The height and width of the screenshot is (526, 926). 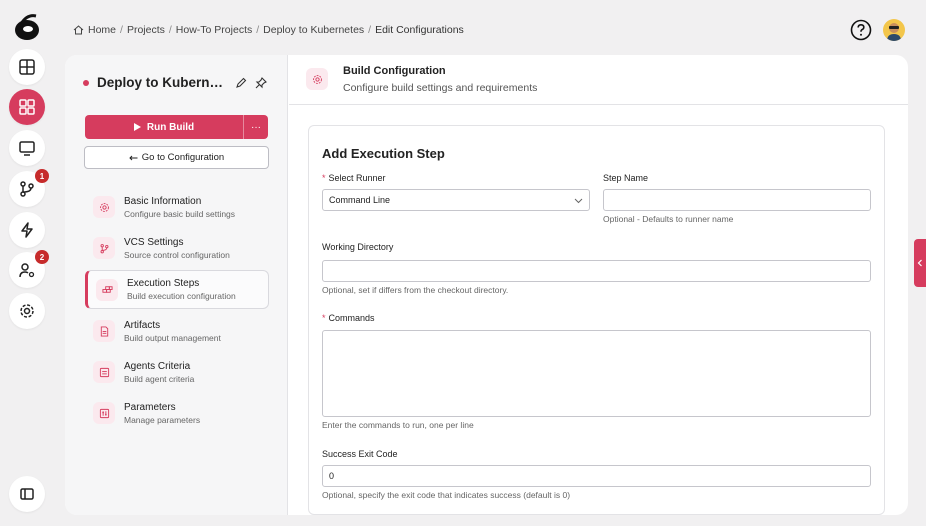 I want to click on lightning-icon, so click(x=27, y=230).